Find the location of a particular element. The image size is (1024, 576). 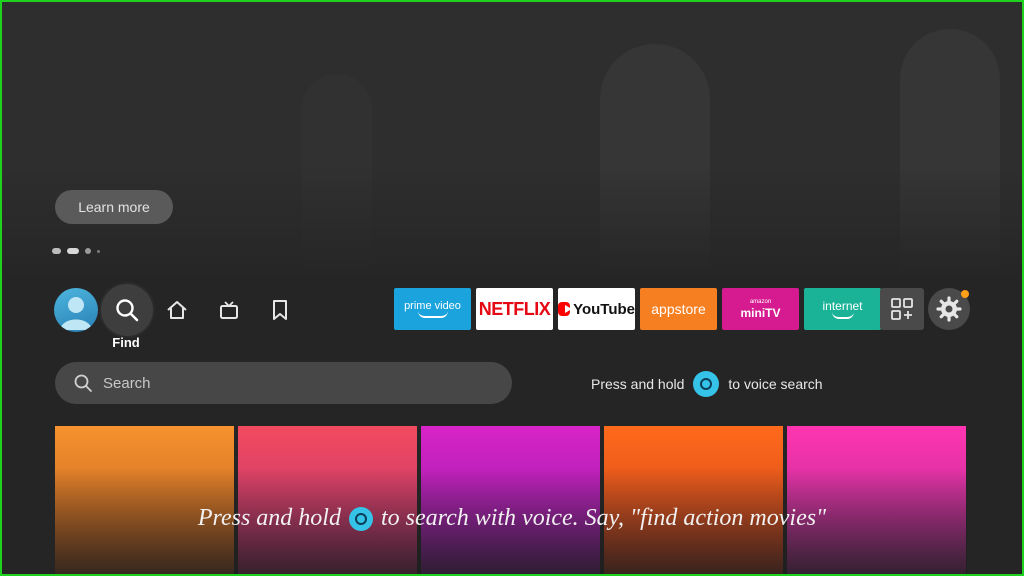

app-youtube: YouTube is located at coordinates (596, 309).